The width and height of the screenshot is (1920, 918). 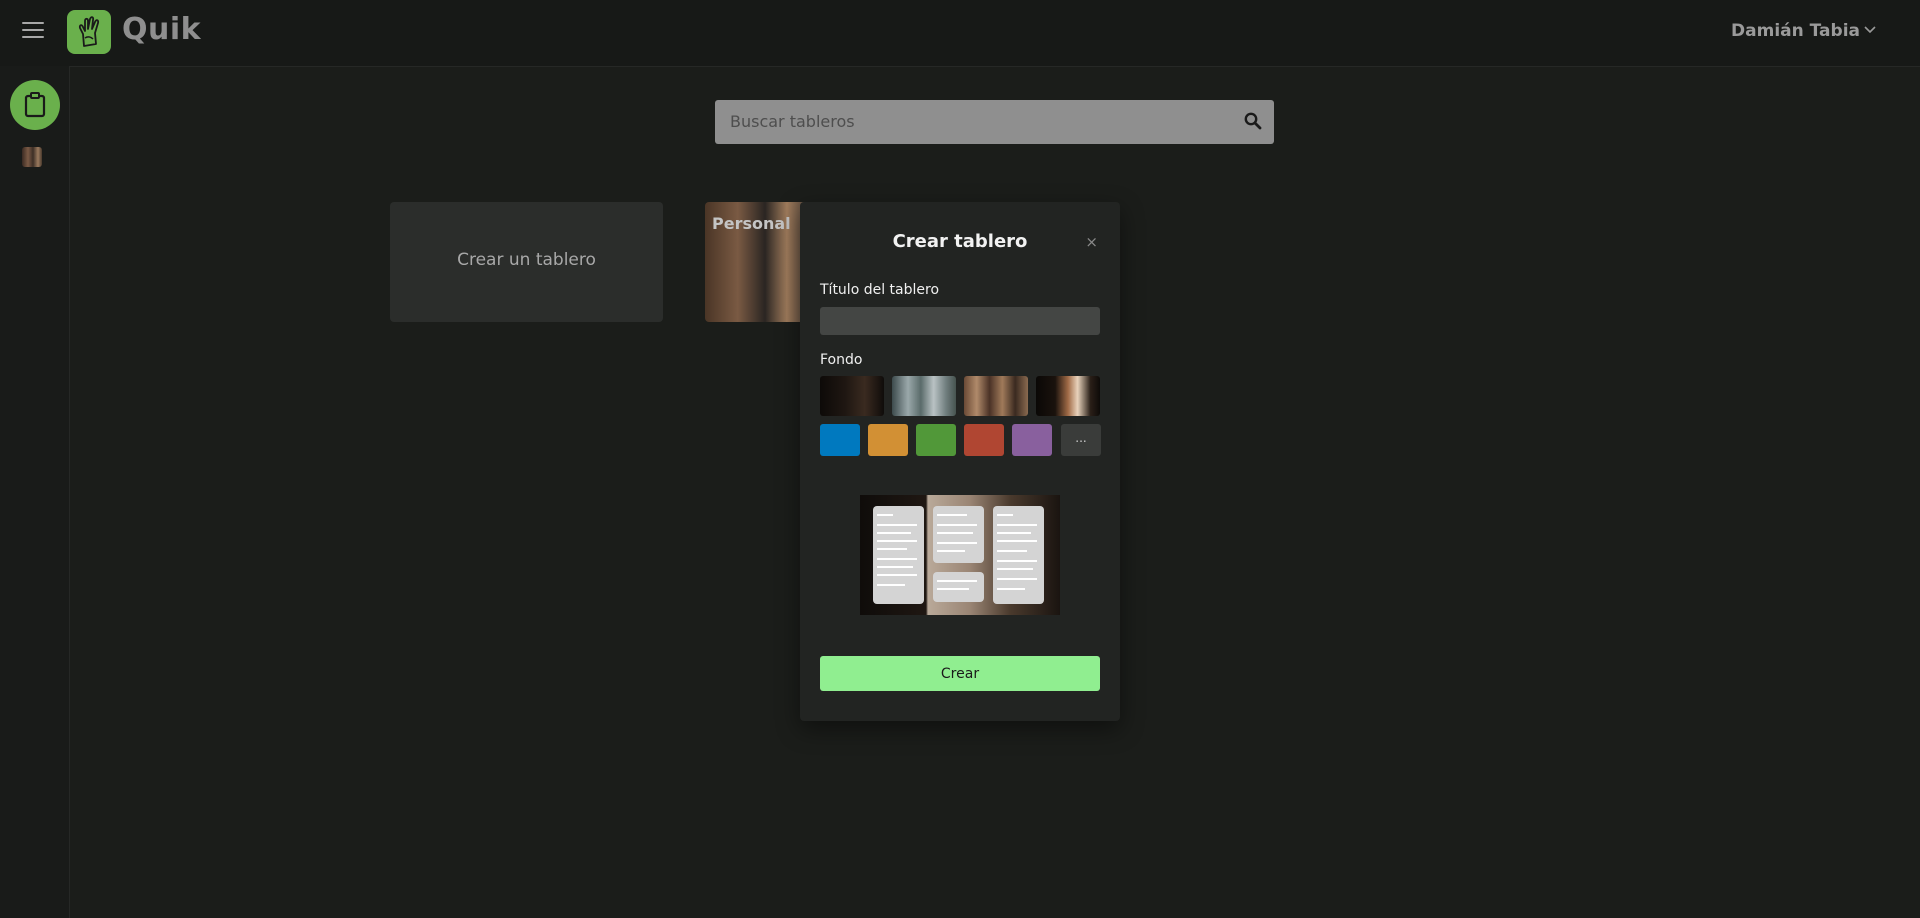 I want to click on create-board-card: Crear un tablero, so click(x=526, y=262).